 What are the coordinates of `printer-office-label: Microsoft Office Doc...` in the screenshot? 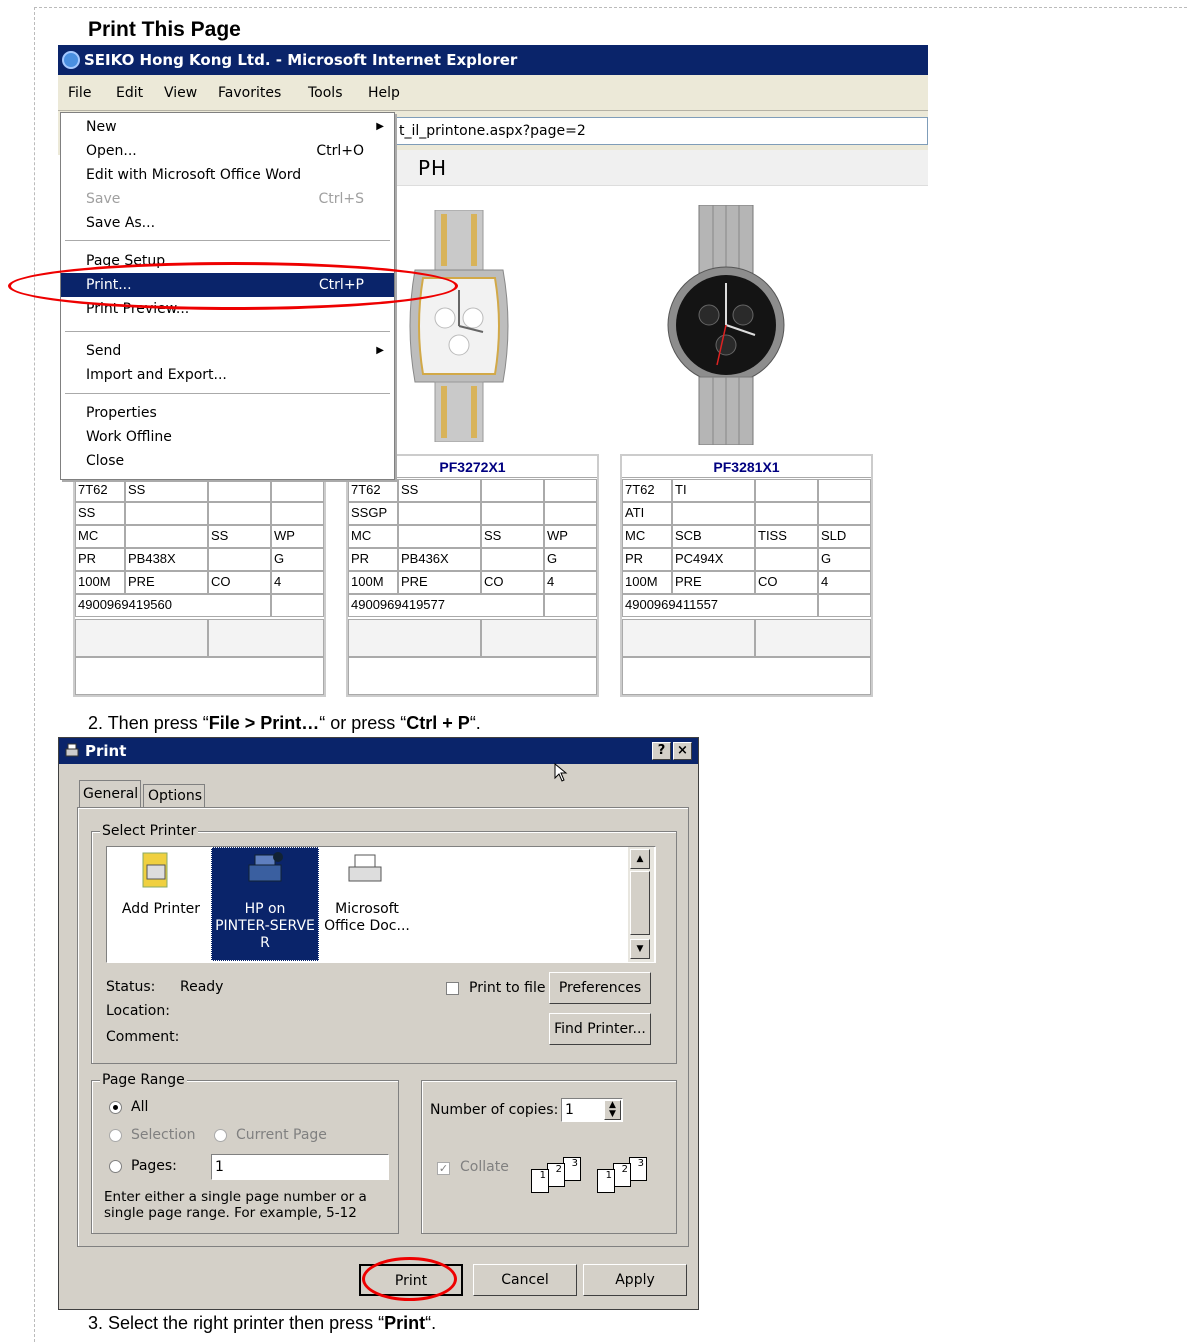 It's located at (367, 918).